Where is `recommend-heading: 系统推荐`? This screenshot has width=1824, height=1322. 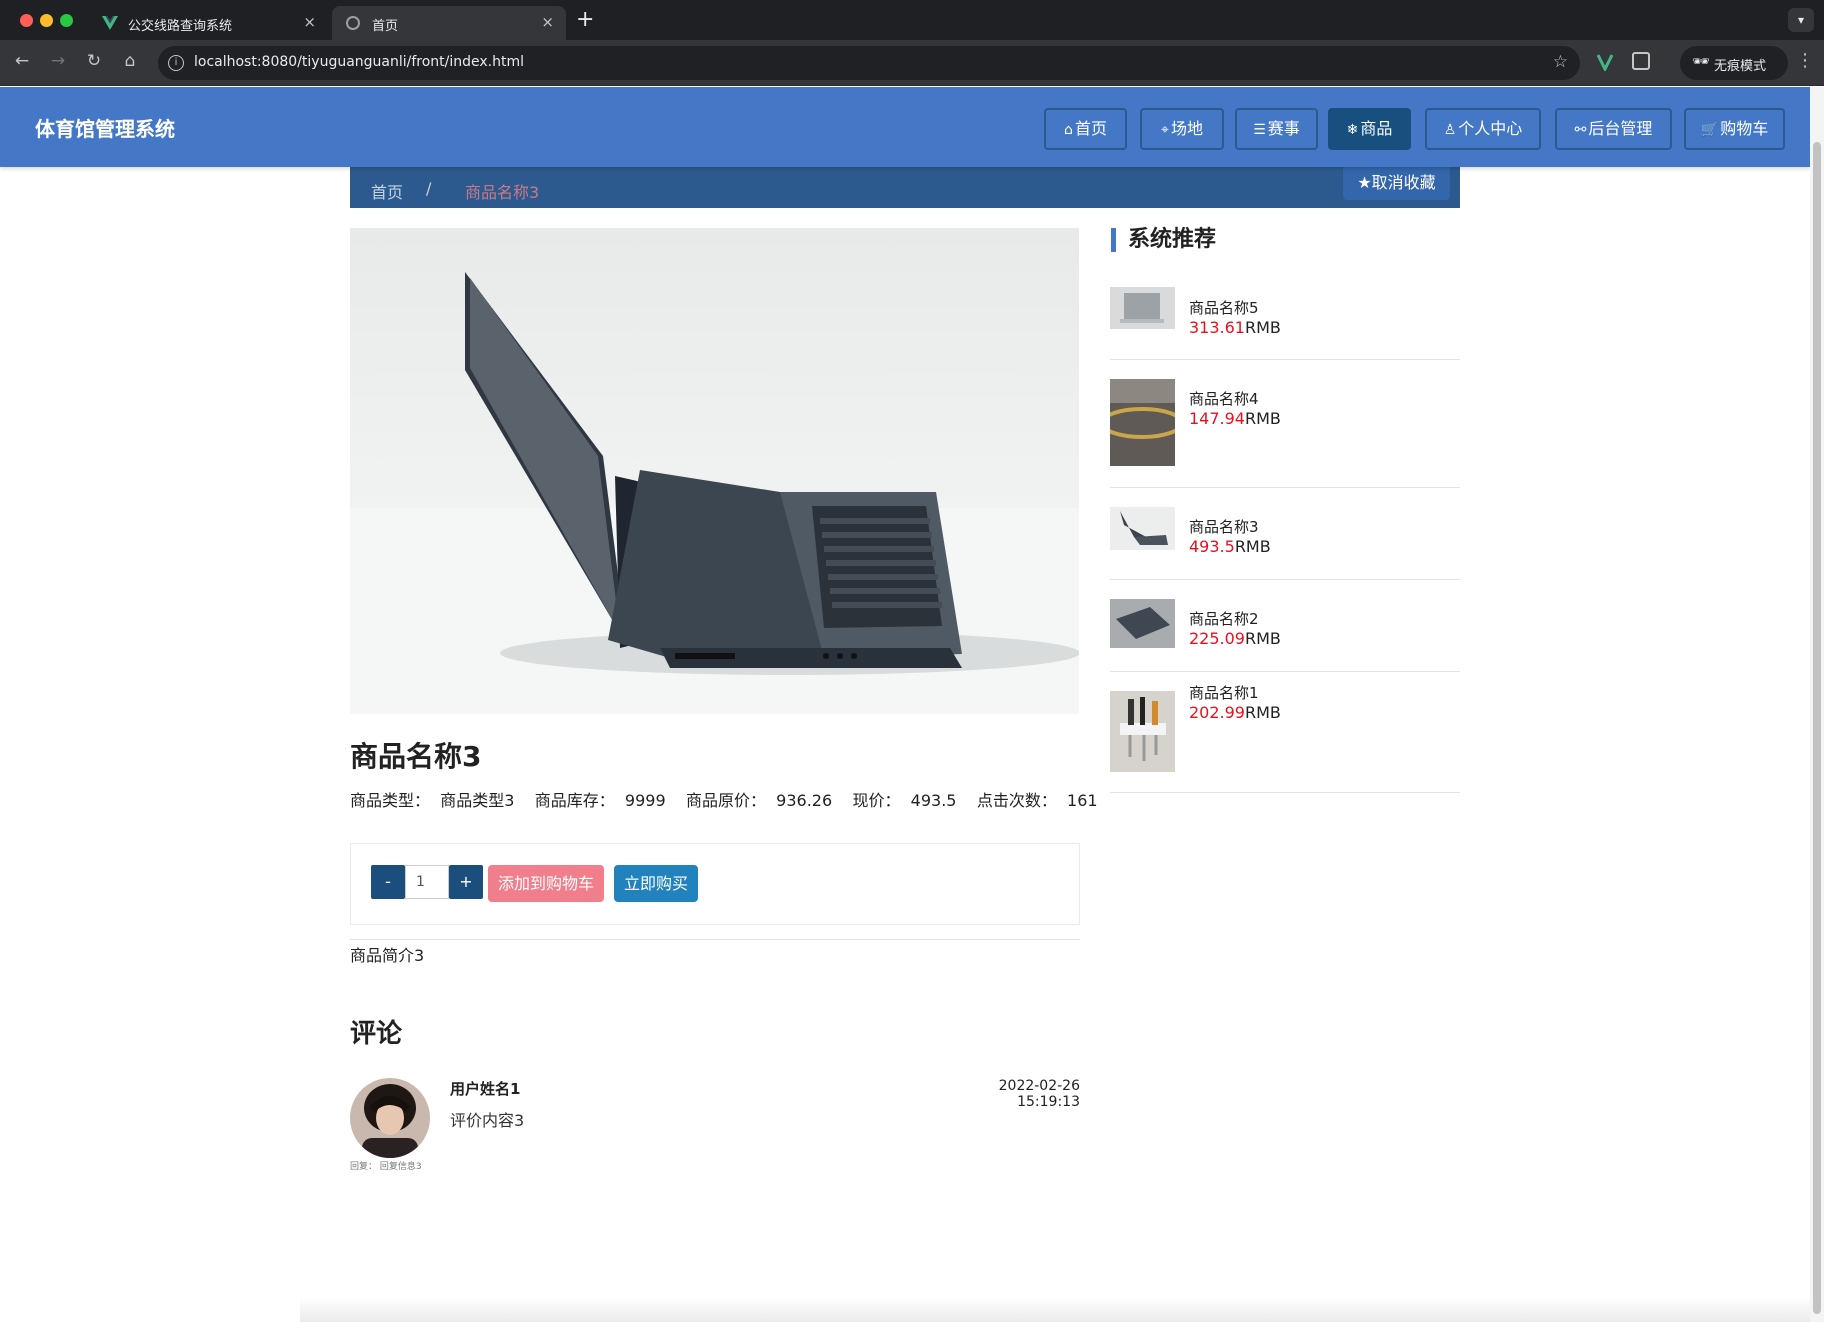 recommend-heading: 系统推荐 is located at coordinates (1163, 240).